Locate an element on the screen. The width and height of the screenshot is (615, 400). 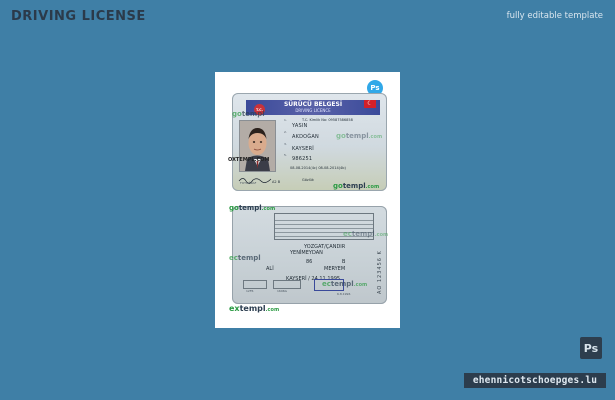
watermark-back-top: gotempl.com is located at coordinates (252, 208).